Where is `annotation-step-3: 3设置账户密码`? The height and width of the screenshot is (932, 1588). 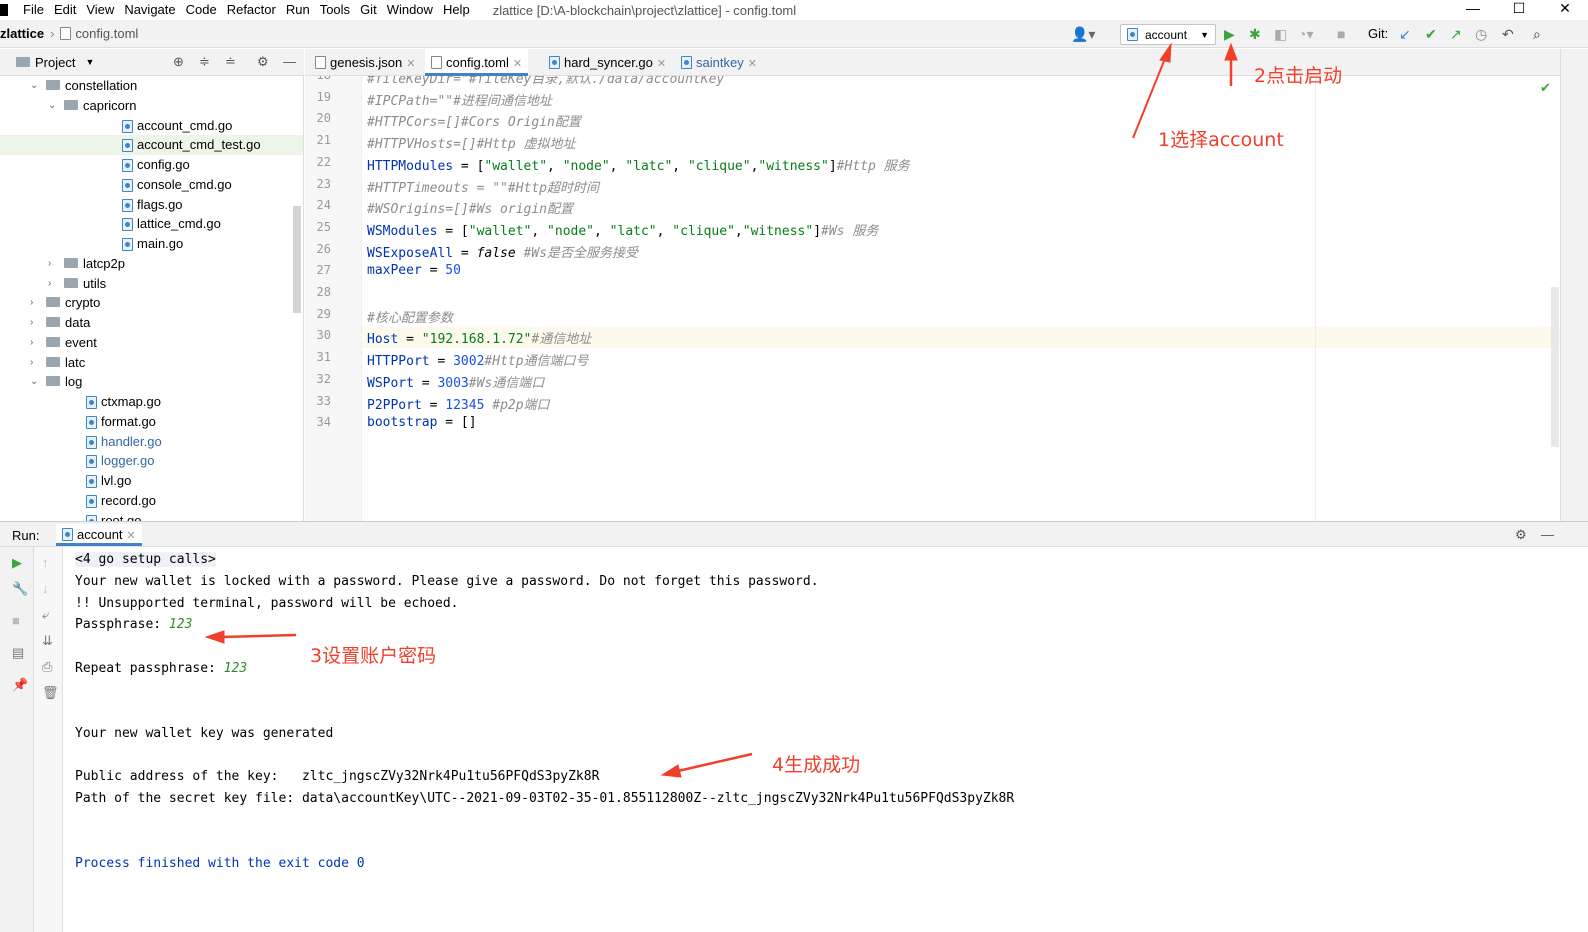 annotation-step-3: 3设置账户密码 is located at coordinates (373, 656).